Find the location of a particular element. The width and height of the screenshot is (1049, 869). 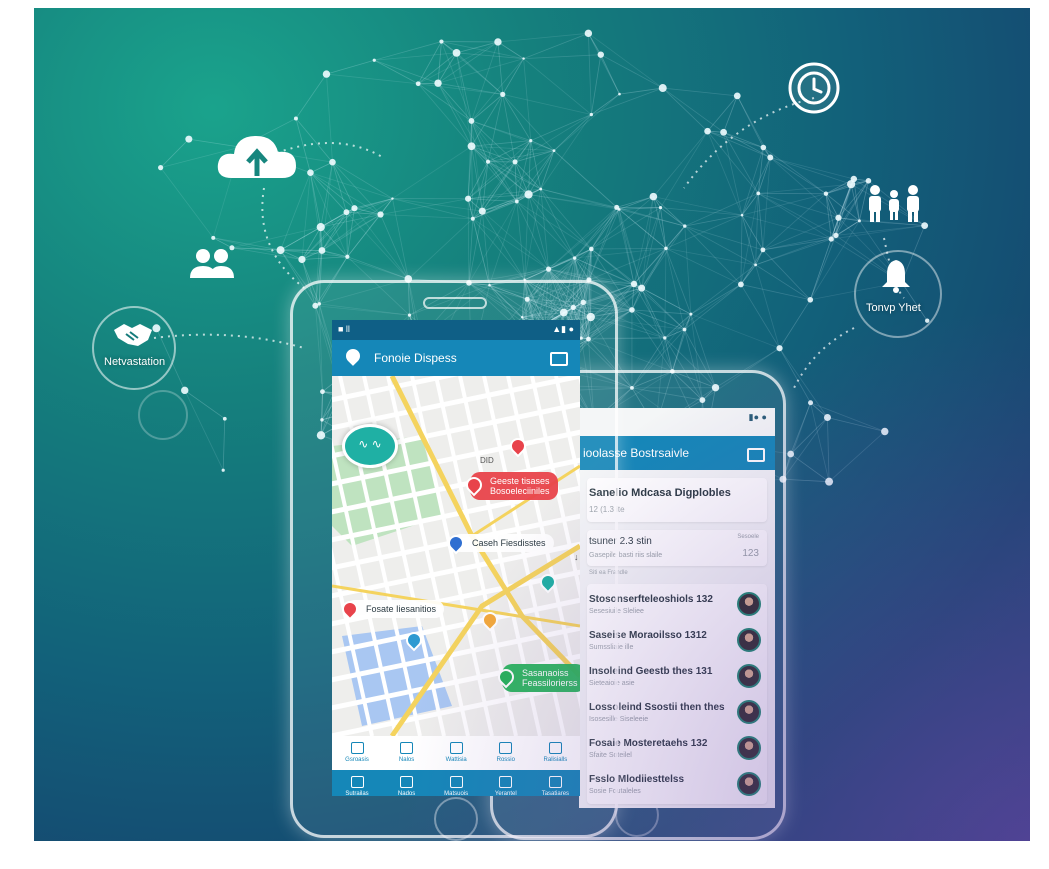

card-icon is located at coordinates (756, 455).